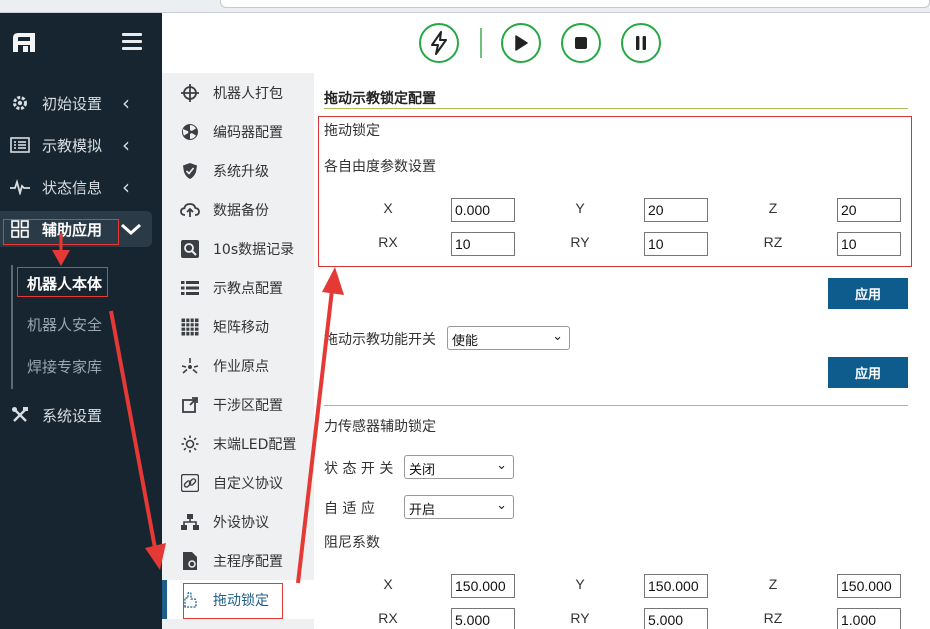  What do you see at coordinates (521, 43) in the screenshot?
I see `play-button` at bounding box center [521, 43].